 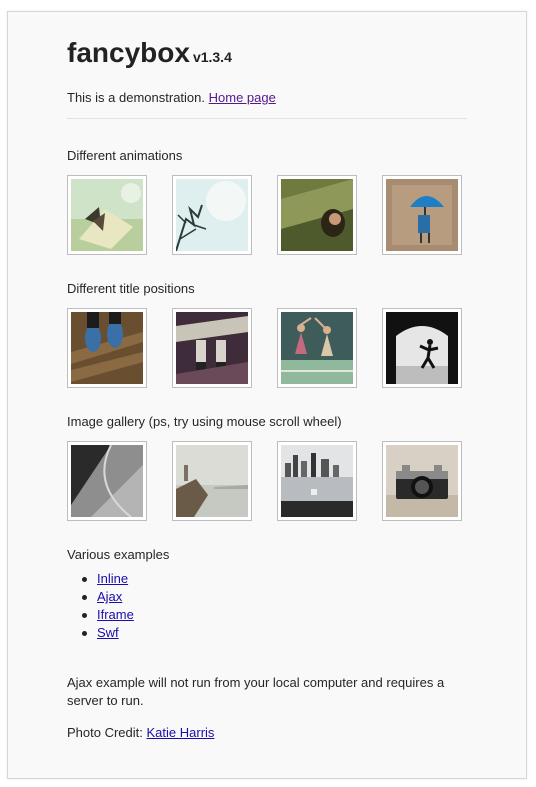 I want to click on intro-line: This is a demonstration. Home page, so click(x=171, y=98).